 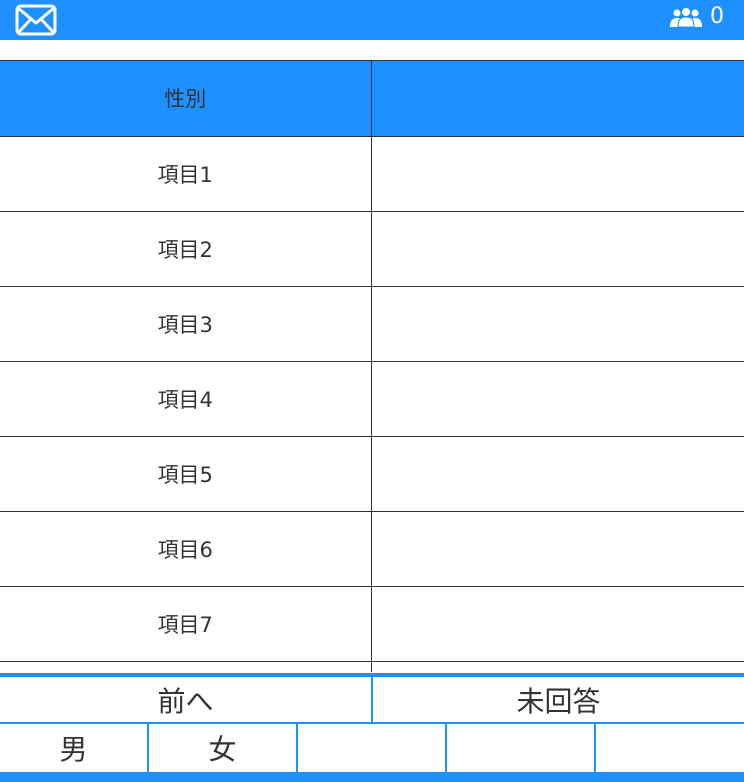 I want to click on table-row: 項目3, so click(x=372, y=324).